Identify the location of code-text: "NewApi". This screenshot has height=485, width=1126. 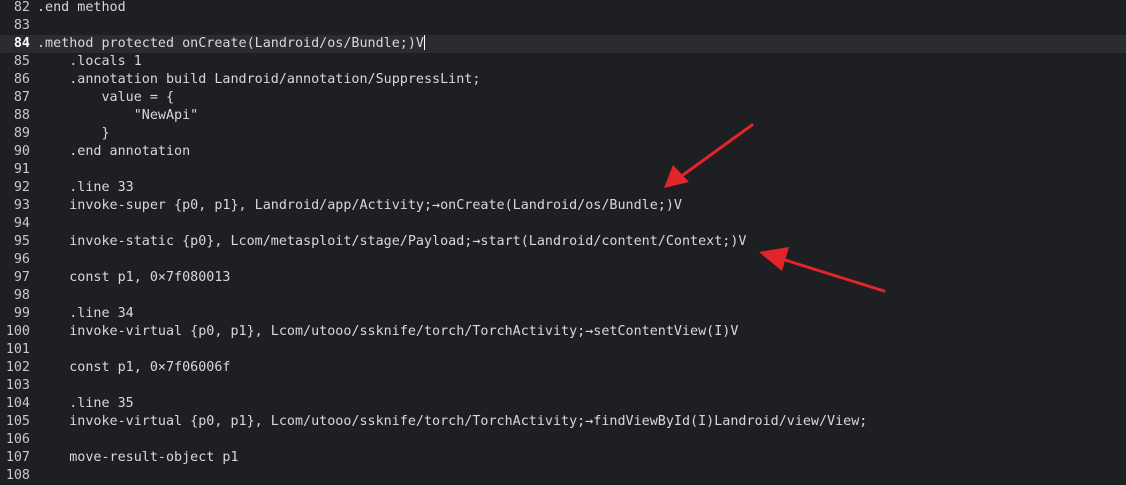
(118, 116).